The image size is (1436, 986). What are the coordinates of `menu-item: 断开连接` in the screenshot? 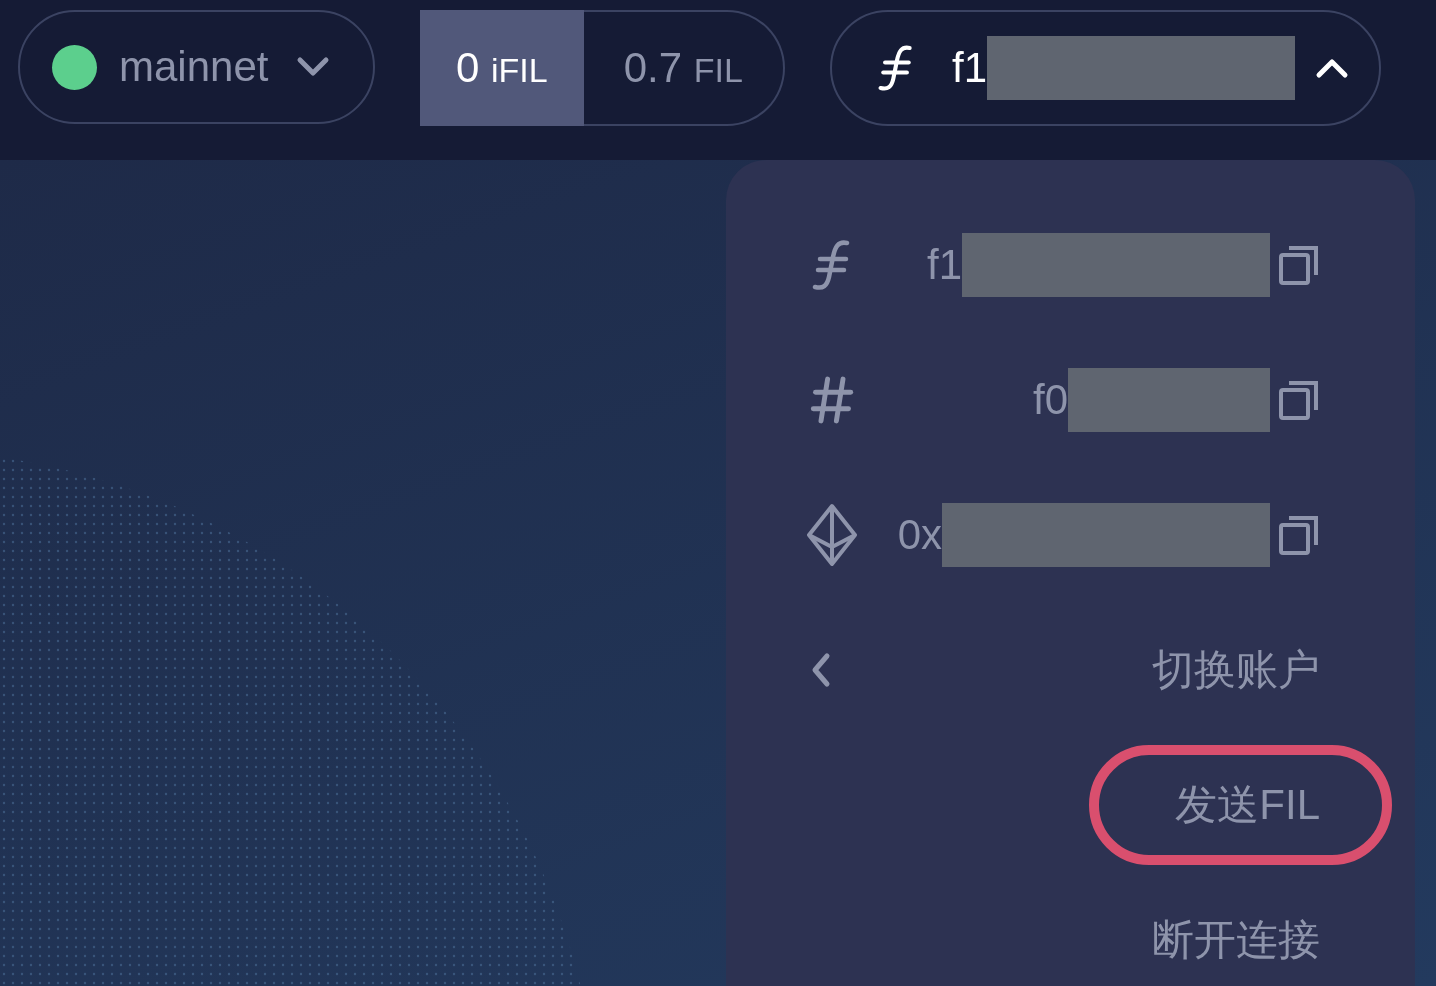 It's located at (1236, 940).